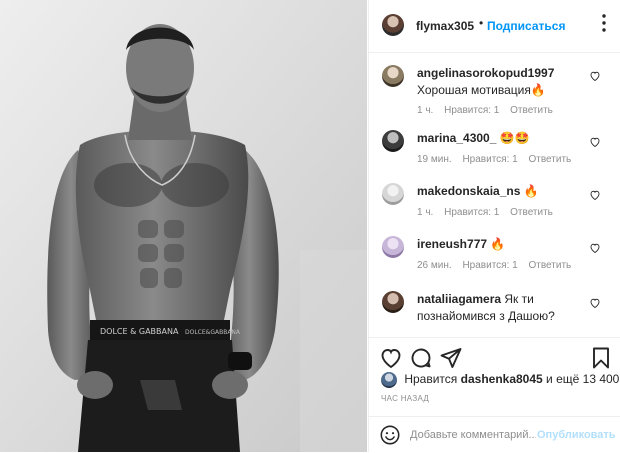  What do you see at coordinates (139, 331) in the screenshot?
I see `waistband-text-1: DOLCE & GABBANA` at bounding box center [139, 331].